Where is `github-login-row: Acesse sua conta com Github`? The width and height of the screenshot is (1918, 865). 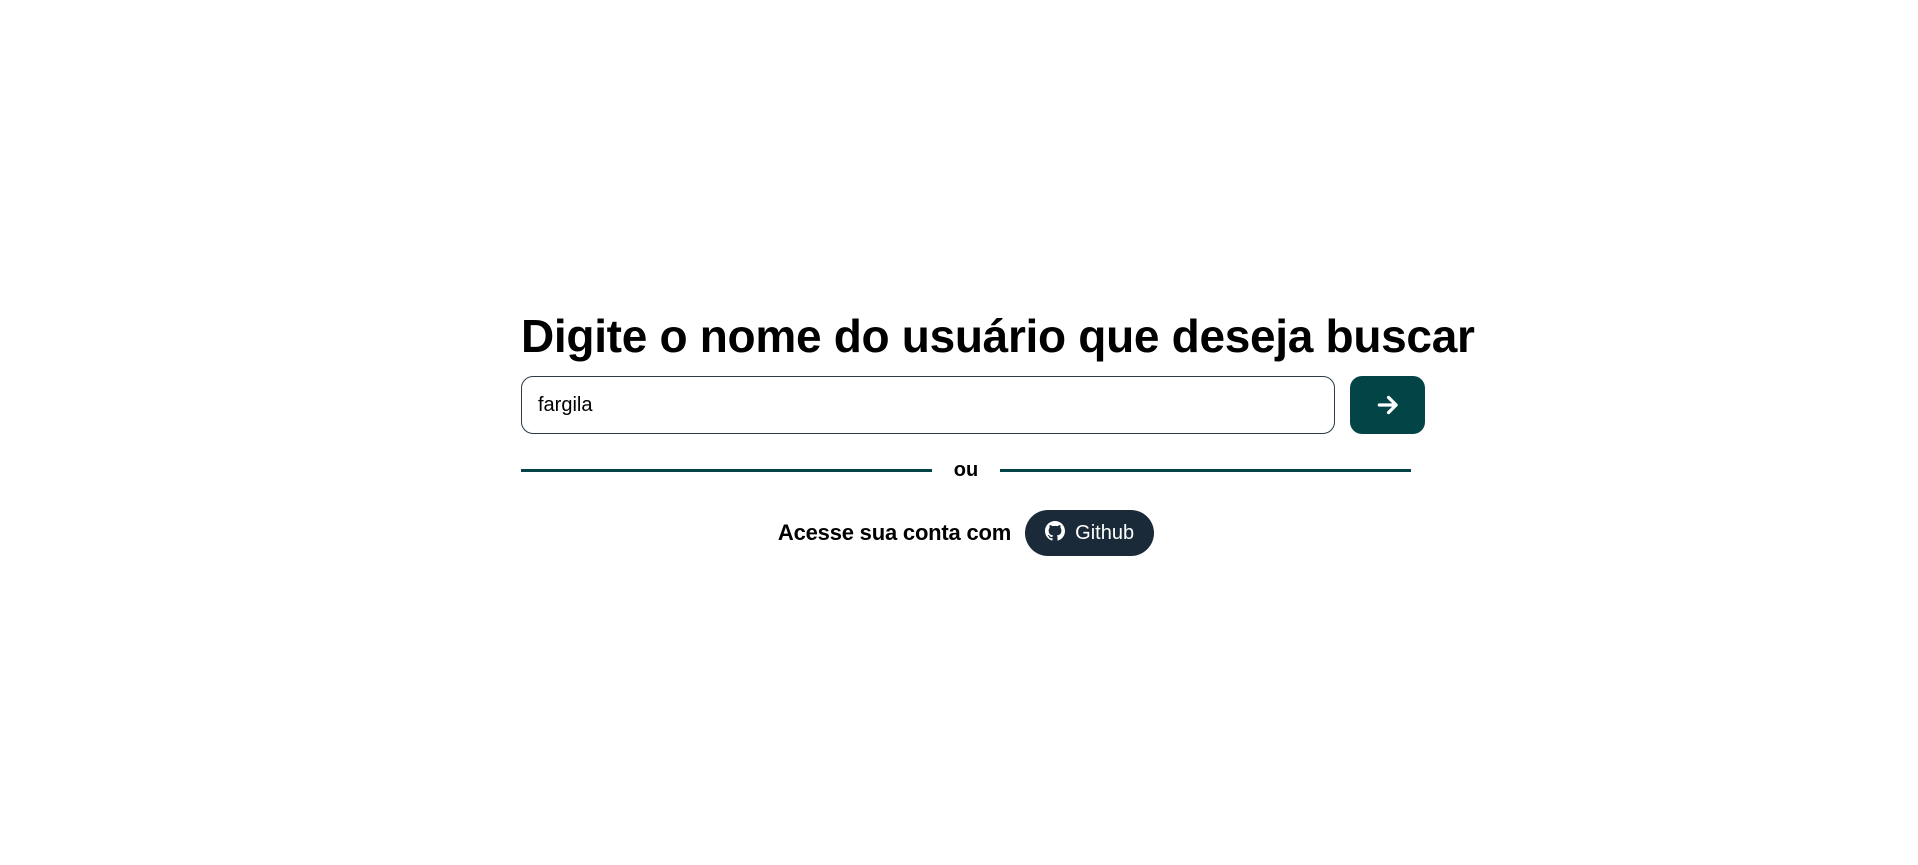
github-login-row: Acesse sua conta com Github is located at coordinates (966, 533).